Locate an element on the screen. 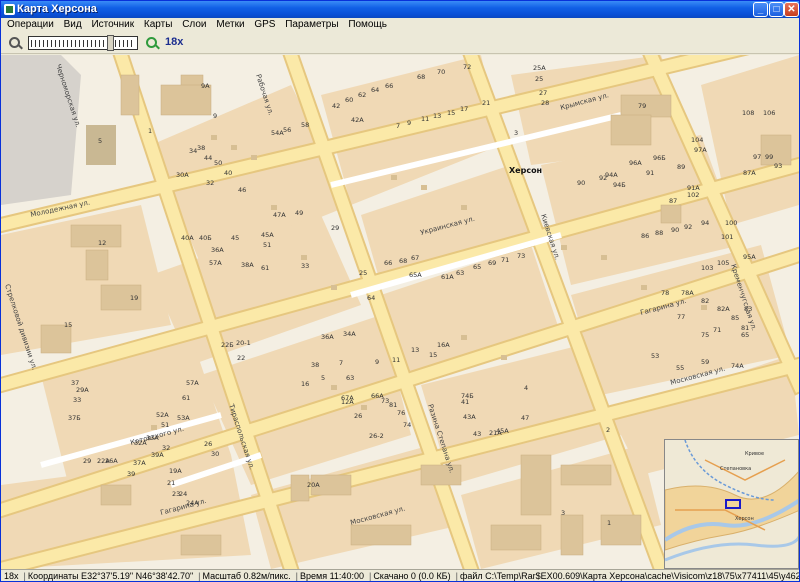  house-number-label: 42A is located at coordinates (357, 120).